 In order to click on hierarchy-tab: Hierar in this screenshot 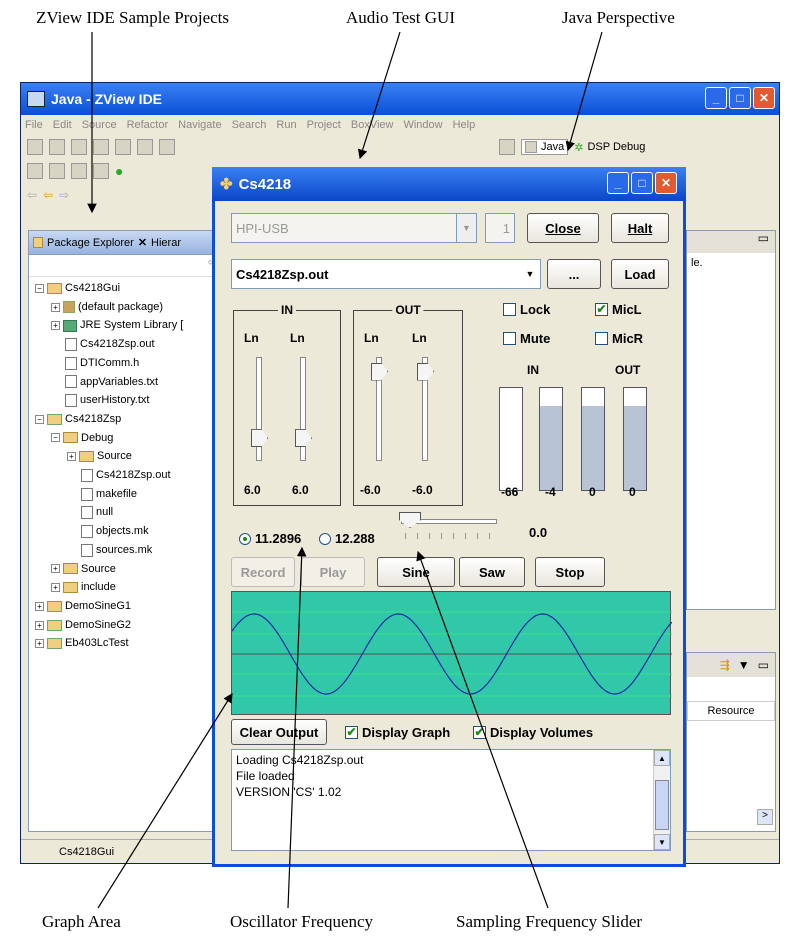, I will do `click(166, 243)`.